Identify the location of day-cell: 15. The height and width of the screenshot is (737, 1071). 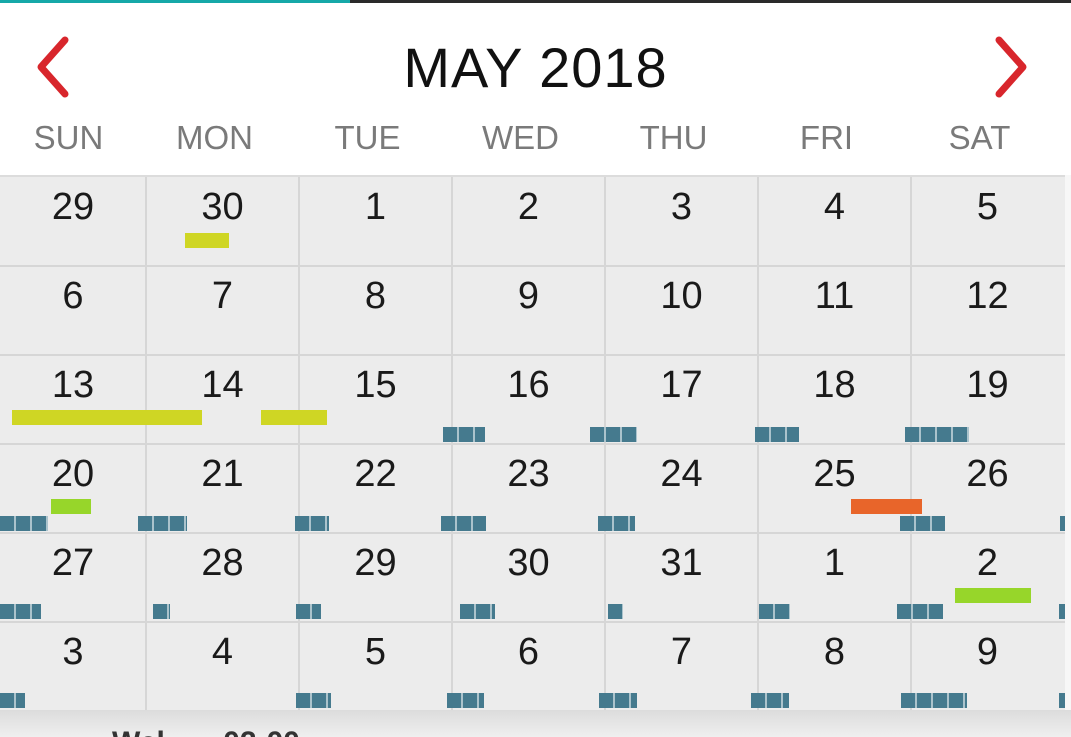
(375, 399).